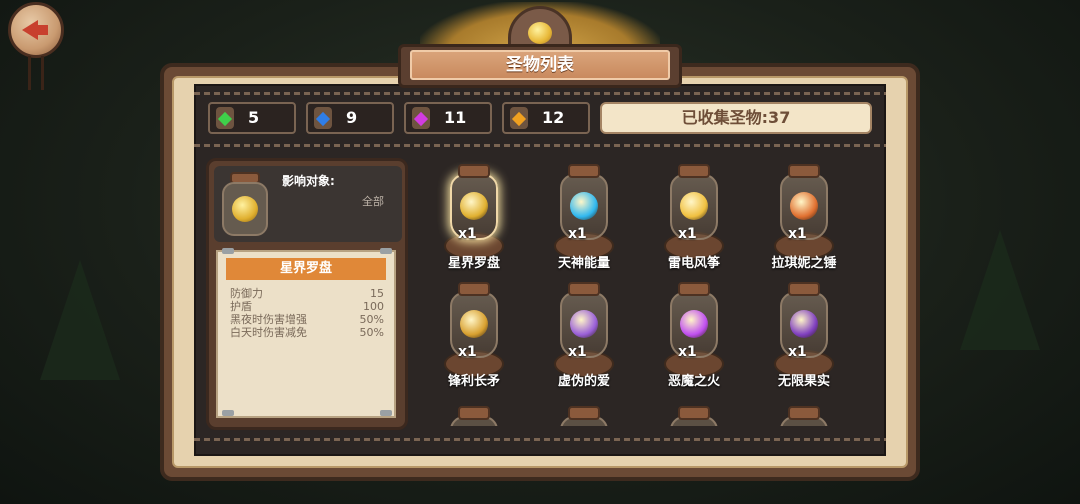 The width and height of the screenshot is (1080, 504). Describe the element at coordinates (473, 381) in the screenshot. I see `relic-name-label: 锋利长矛` at that location.